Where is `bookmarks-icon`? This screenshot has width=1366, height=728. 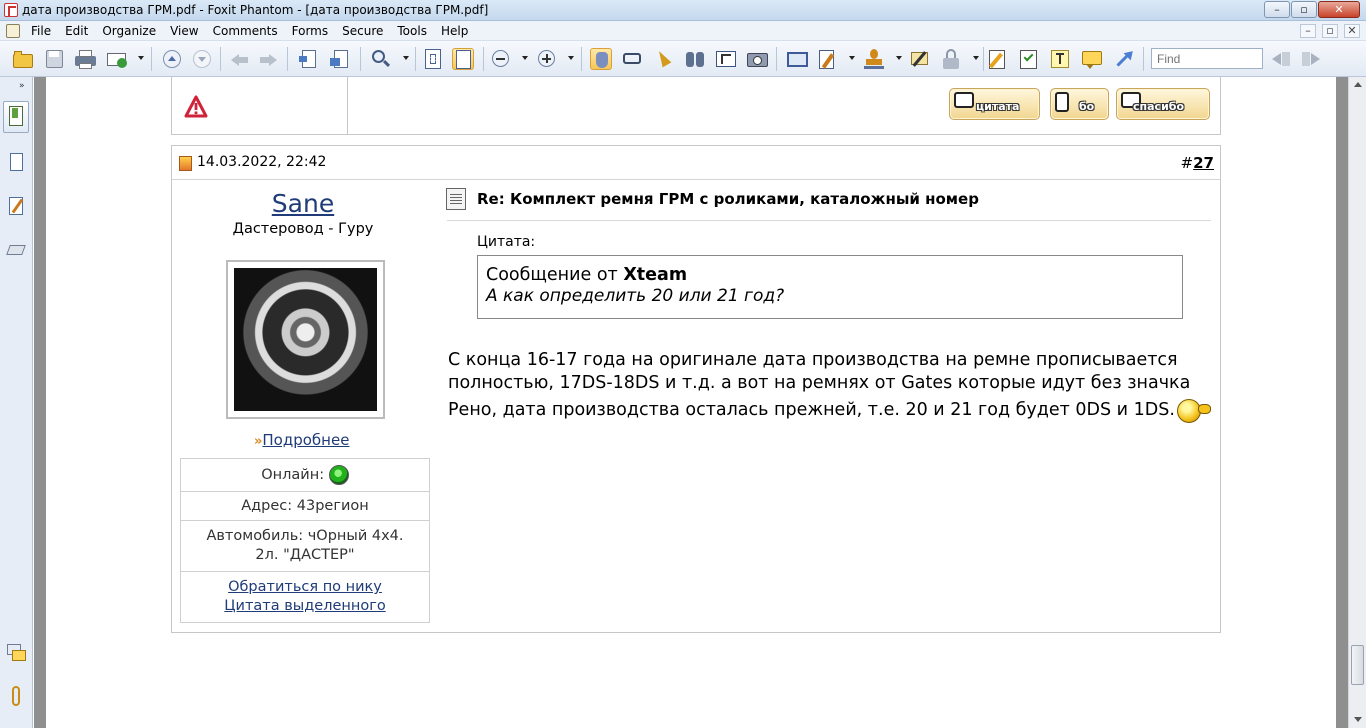
bookmarks-icon is located at coordinates (16, 117).